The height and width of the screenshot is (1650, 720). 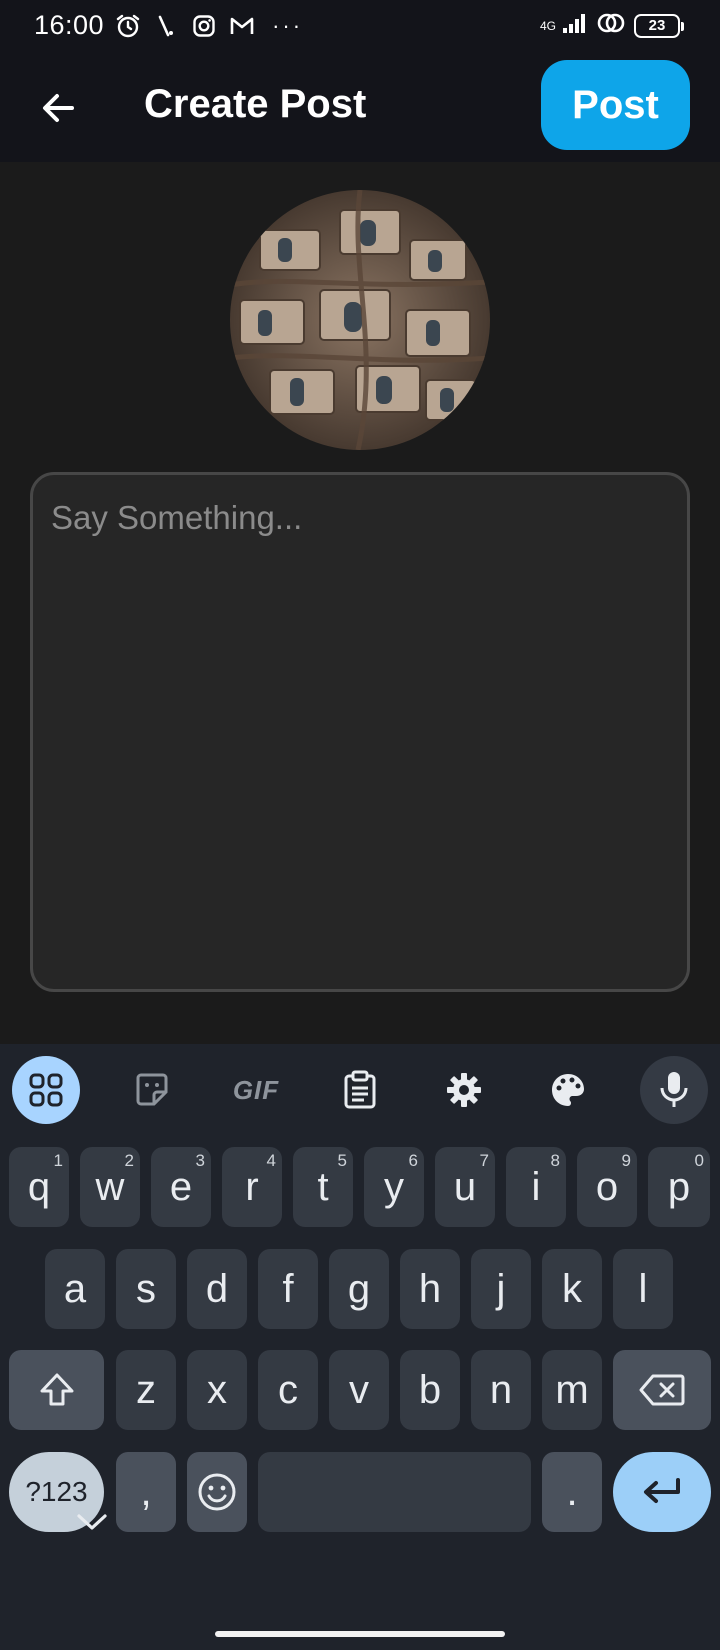 I want to click on key-u: u7, so click(x=465, y=1187).